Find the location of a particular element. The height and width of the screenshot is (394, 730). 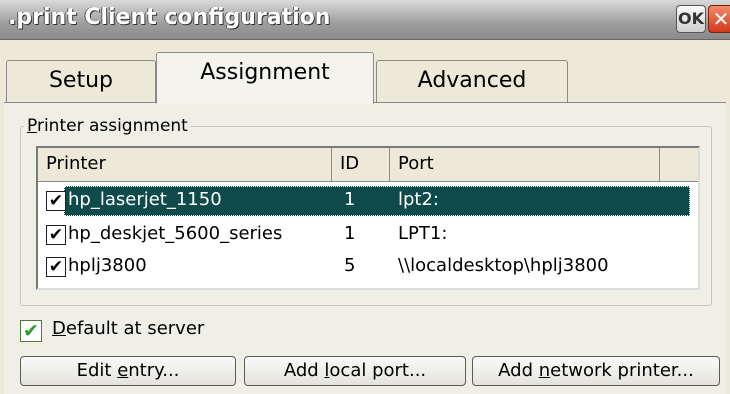

column-header-filler is located at coordinates (679, 165).